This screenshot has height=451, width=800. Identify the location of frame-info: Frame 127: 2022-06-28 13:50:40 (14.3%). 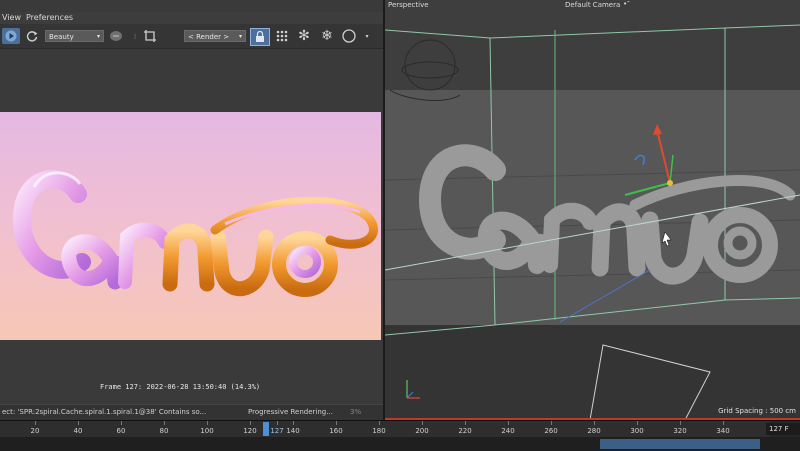
(180, 387).